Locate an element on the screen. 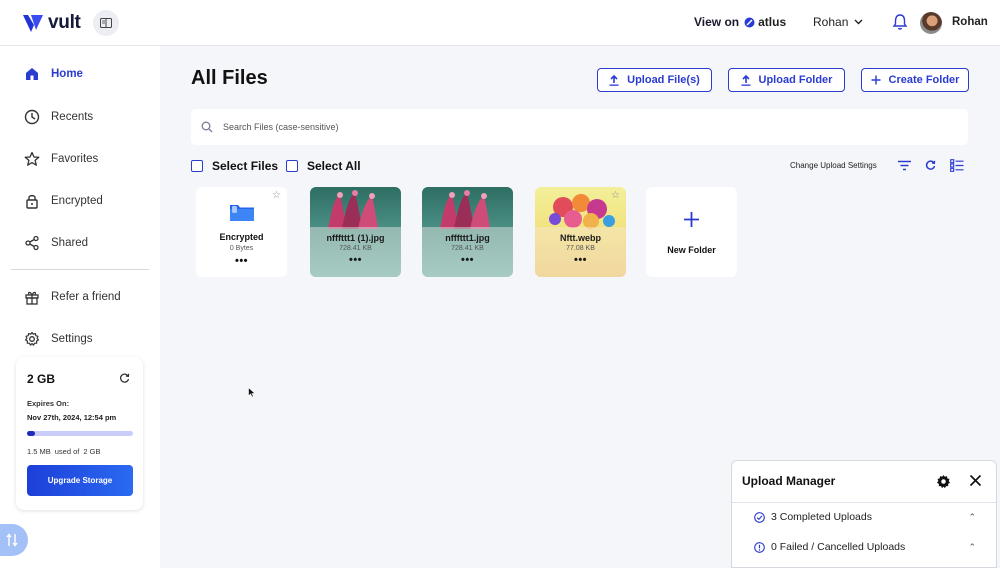 The width and height of the screenshot is (1000, 568). expires-value: Nov 27th, 2024, 12:54 pm is located at coordinates (72, 417).